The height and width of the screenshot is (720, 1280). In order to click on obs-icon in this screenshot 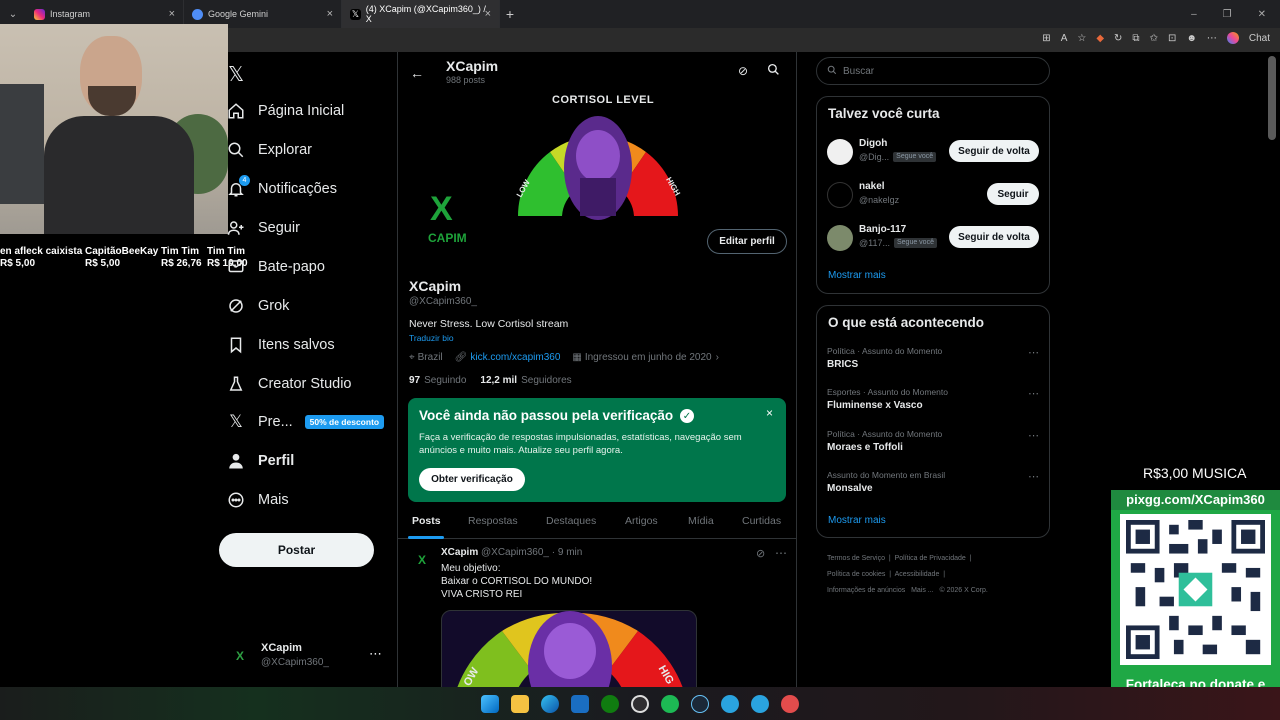, I will do `click(640, 703)`.